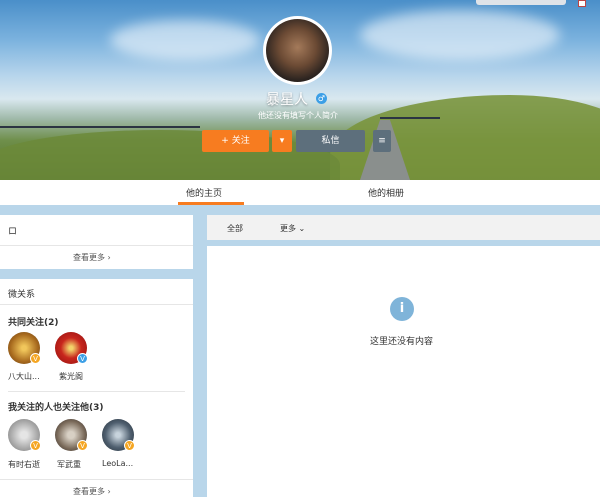 The image size is (600, 497). I want to click on user-name: 有时右逝, so click(24, 464).